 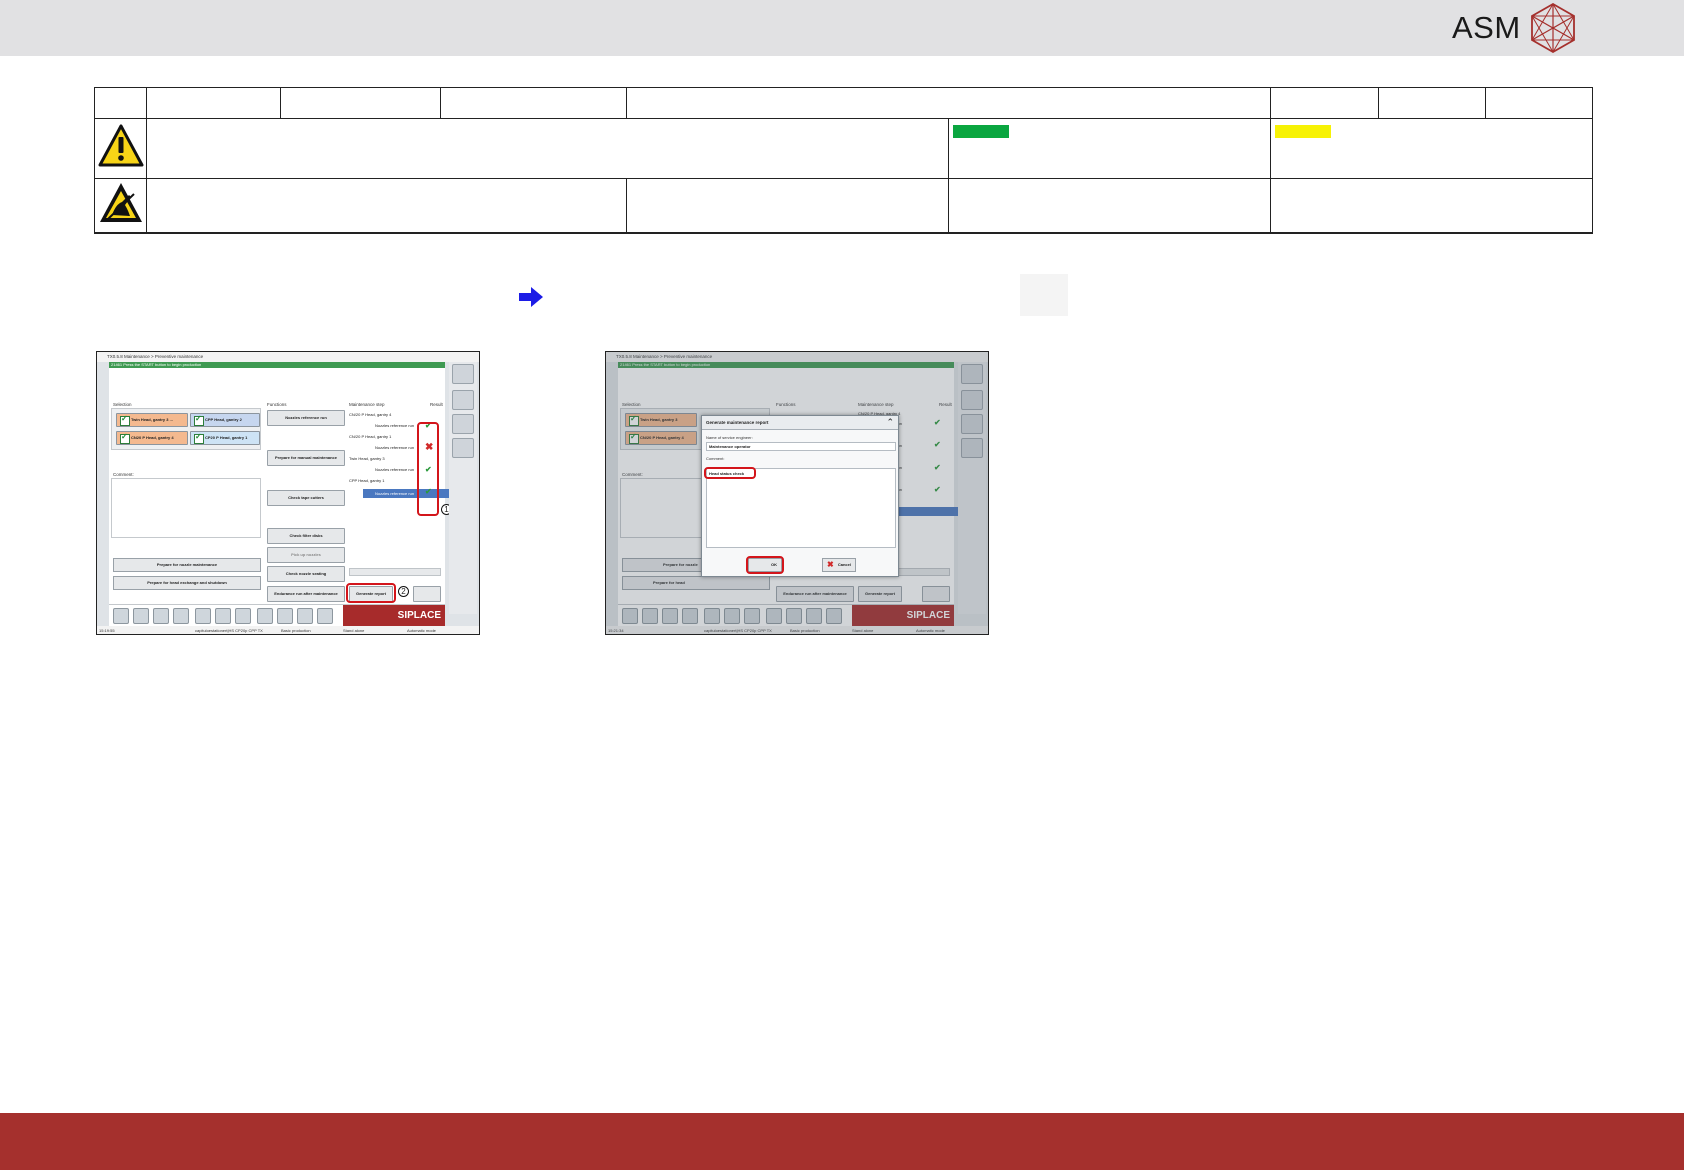 I want to click on status-mode: Basic production, so click(x=296, y=630).